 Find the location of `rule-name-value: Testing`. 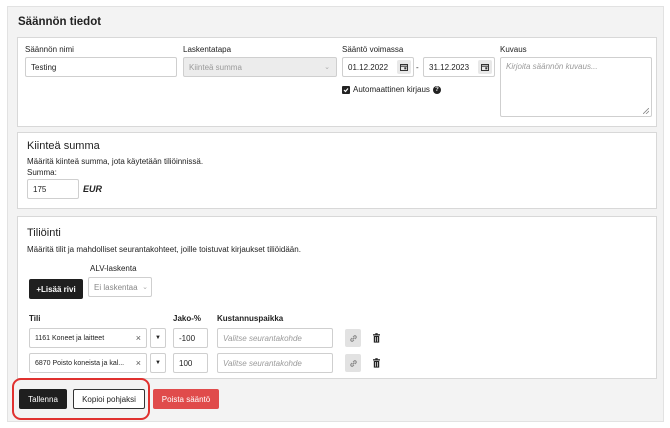

rule-name-value: Testing is located at coordinates (44, 67).